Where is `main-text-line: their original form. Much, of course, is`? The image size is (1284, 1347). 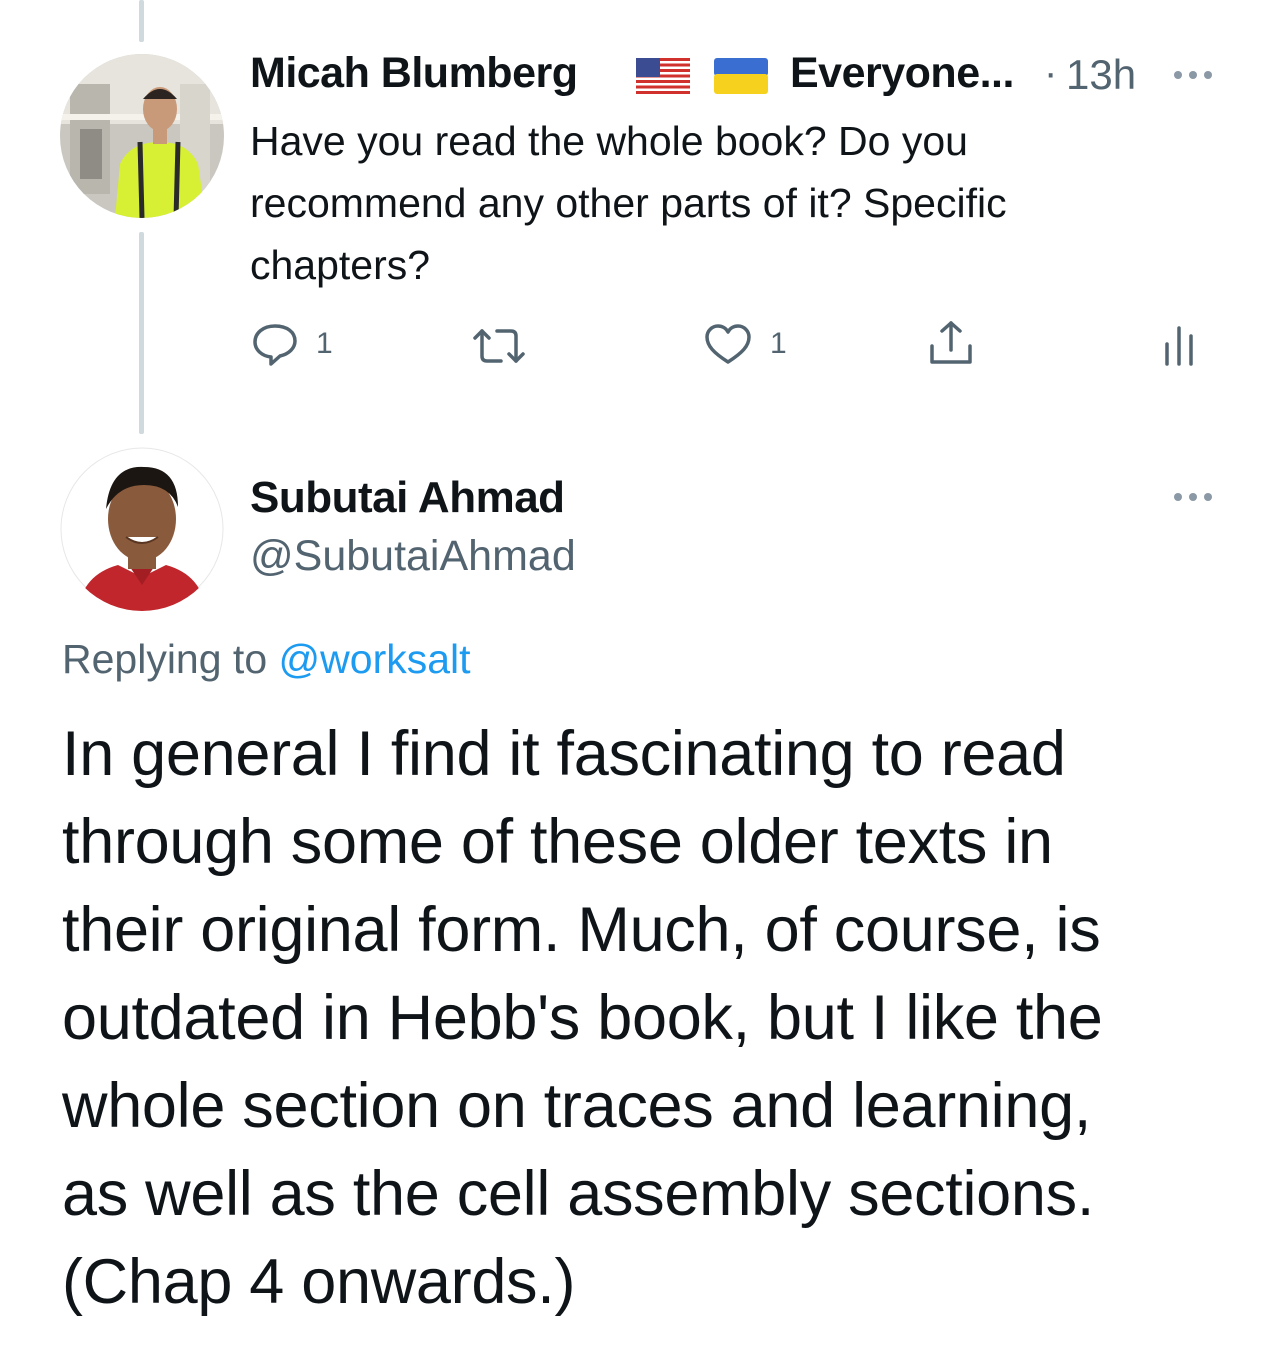
main-text-line: their original form. Much, of course, is is located at coordinates (581, 930).